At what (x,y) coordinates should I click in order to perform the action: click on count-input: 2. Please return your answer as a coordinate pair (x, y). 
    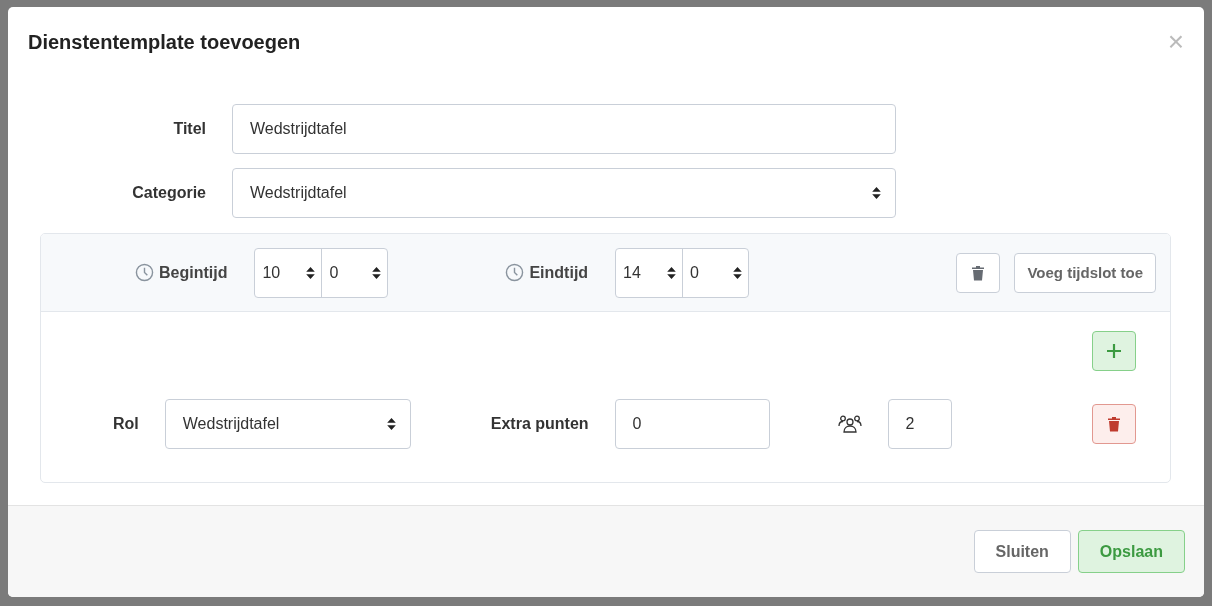
    Looking at the image, I should click on (919, 424).